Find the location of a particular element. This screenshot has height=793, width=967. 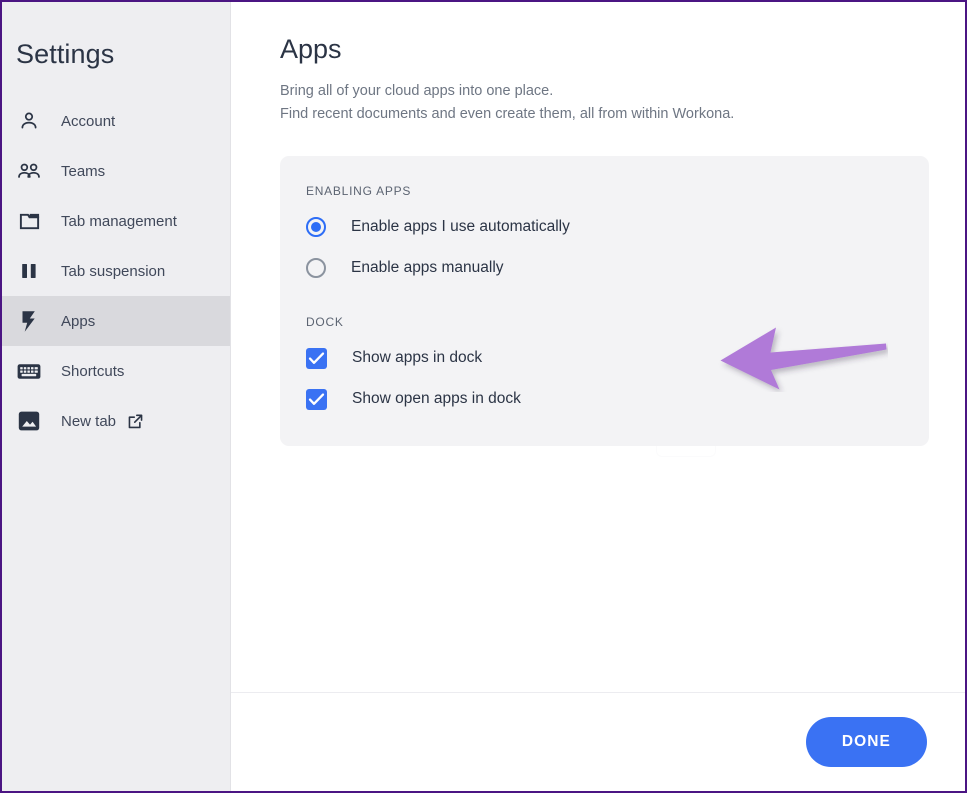

sidebar-item-label: Apps is located at coordinates (78, 321).